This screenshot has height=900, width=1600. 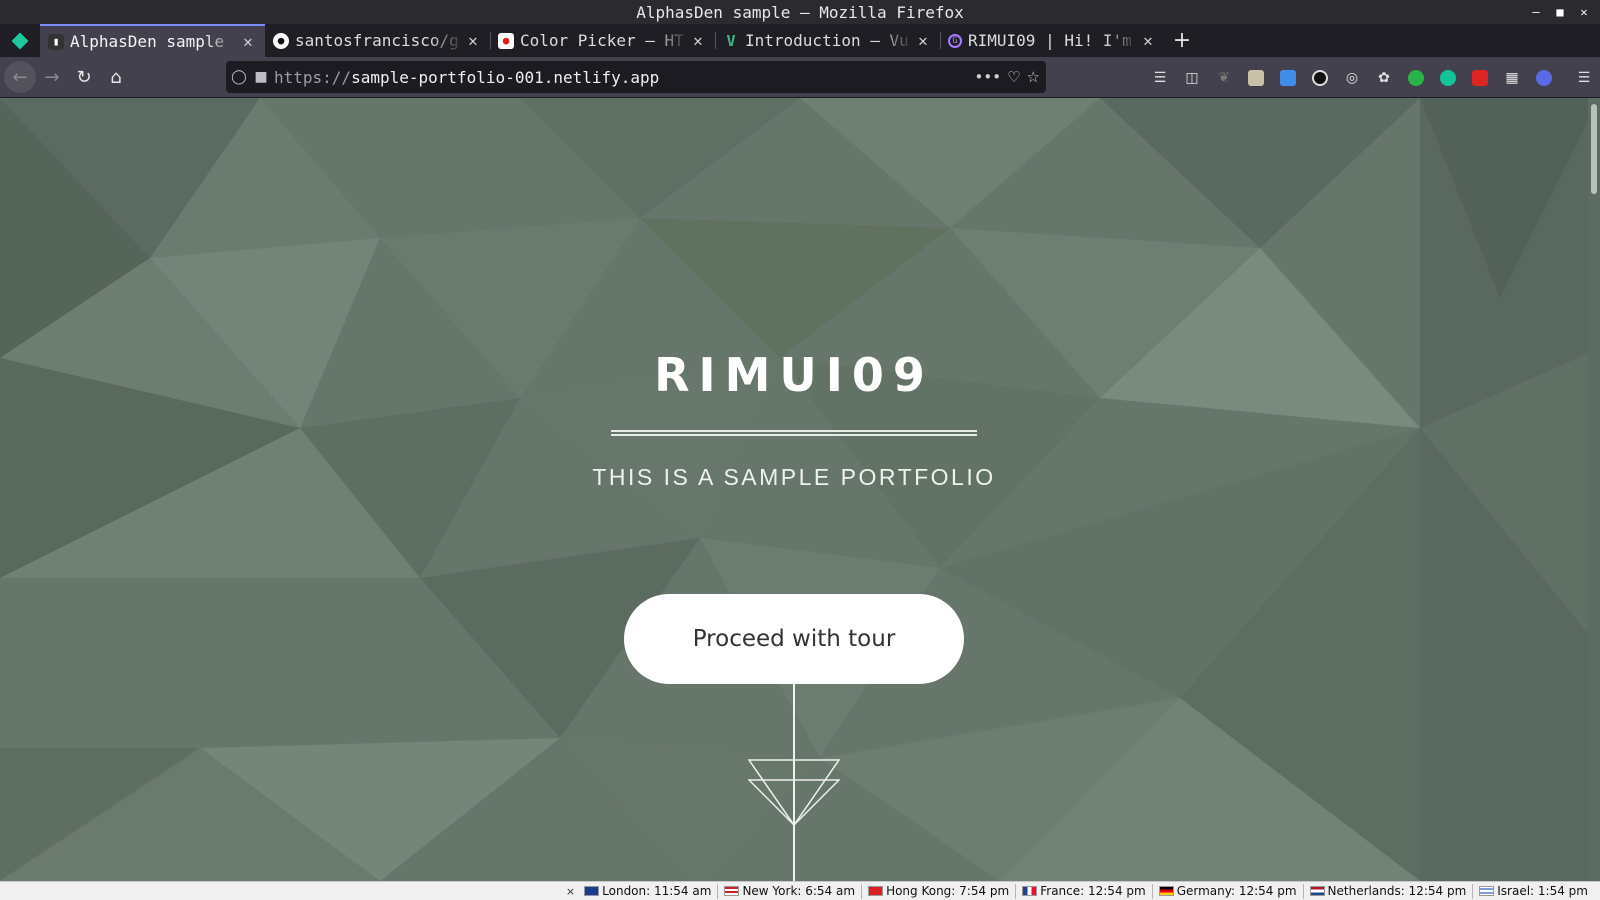 I want to click on alphasden-icon: ▮, so click(x=56, y=41).